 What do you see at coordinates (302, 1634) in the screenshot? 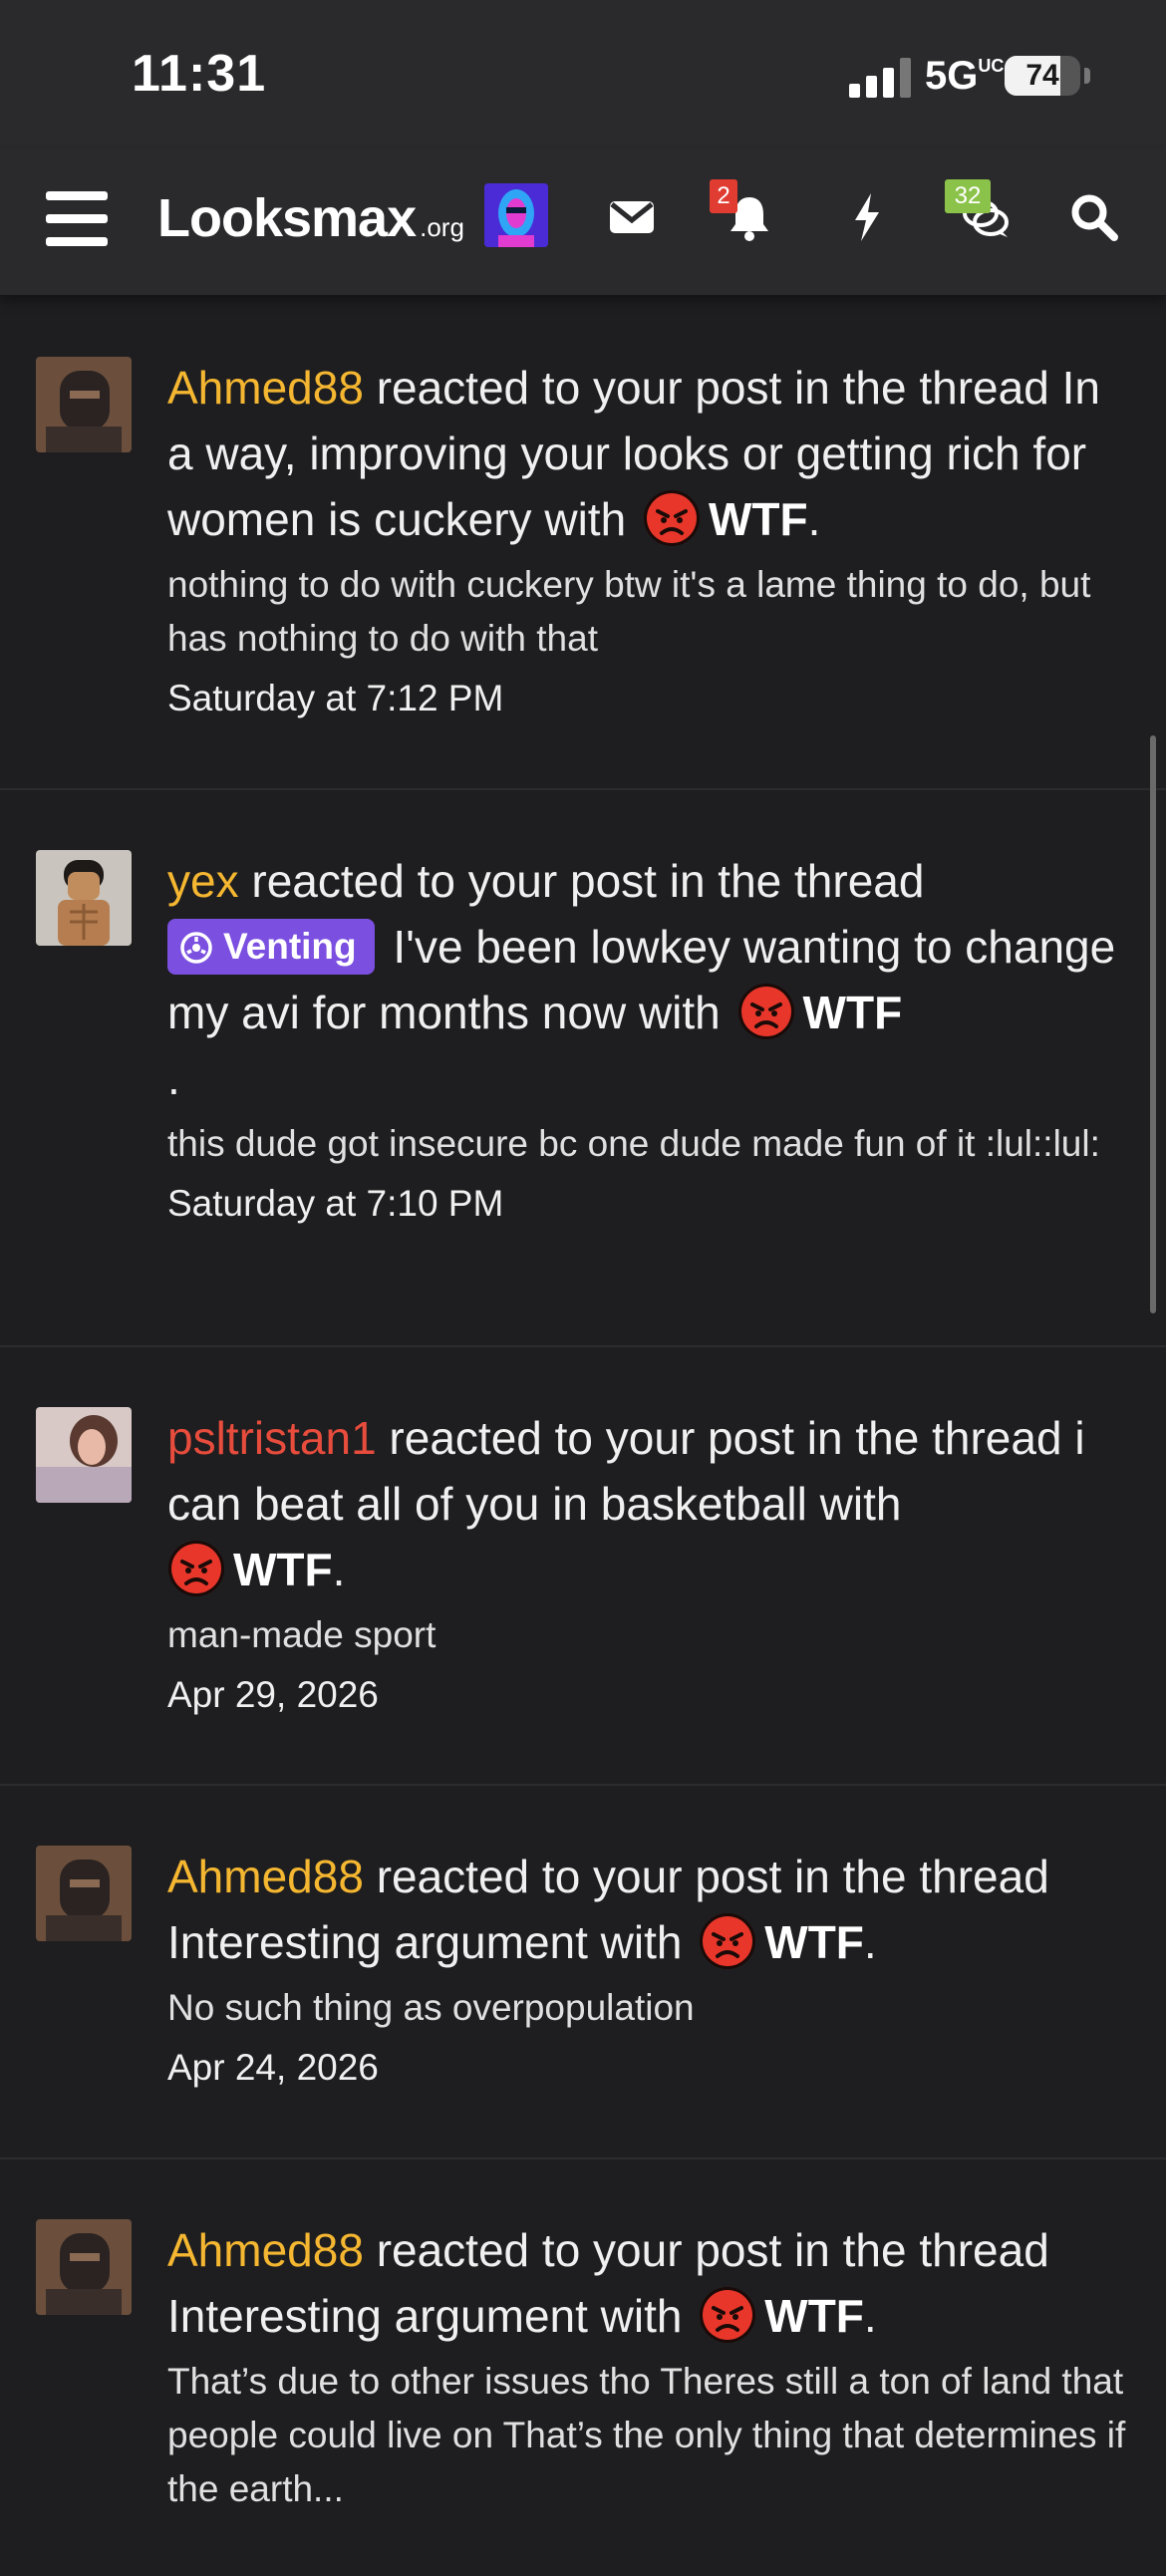
I see `alert-snippet: man-made sport` at bounding box center [302, 1634].